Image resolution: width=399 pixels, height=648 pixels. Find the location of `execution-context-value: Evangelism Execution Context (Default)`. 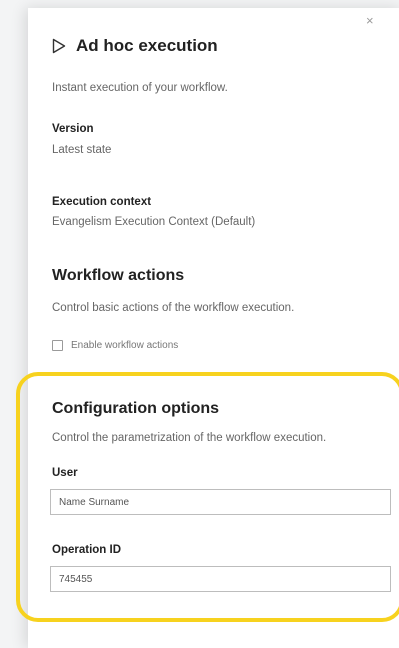

execution-context-value: Evangelism Execution Context (Default) is located at coordinates (154, 222).